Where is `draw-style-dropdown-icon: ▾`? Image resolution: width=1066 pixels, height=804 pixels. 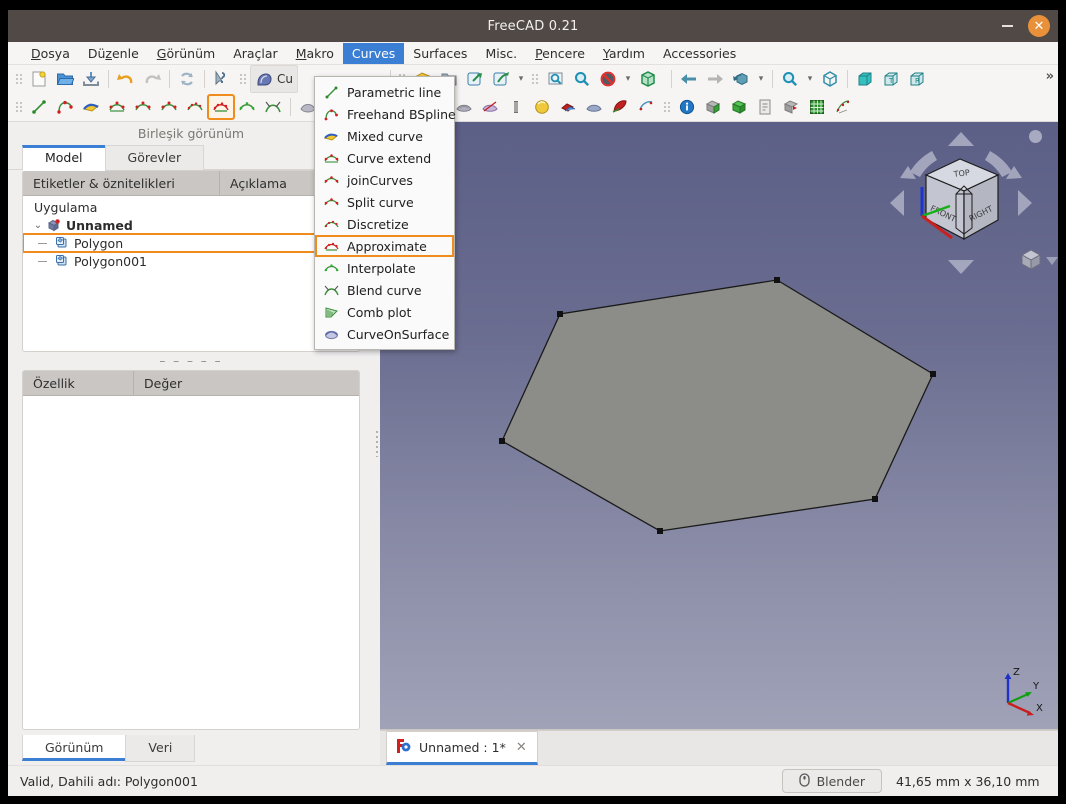 draw-style-dropdown-icon: ▾ is located at coordinates (628, 79).